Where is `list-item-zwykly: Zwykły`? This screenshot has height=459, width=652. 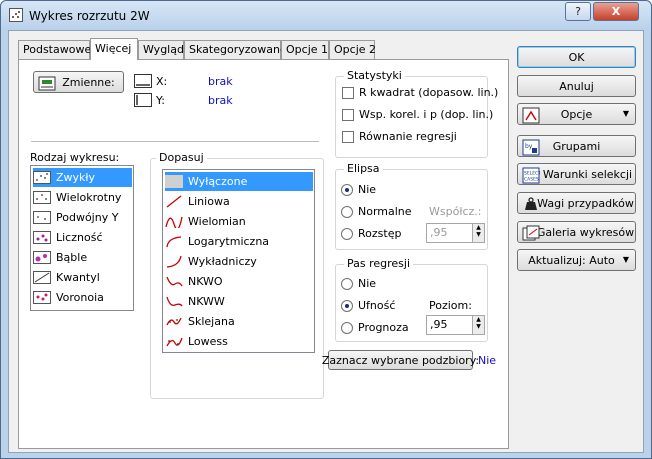
list-item-zwykly: Zwykły is located at coordinates (82, 177).